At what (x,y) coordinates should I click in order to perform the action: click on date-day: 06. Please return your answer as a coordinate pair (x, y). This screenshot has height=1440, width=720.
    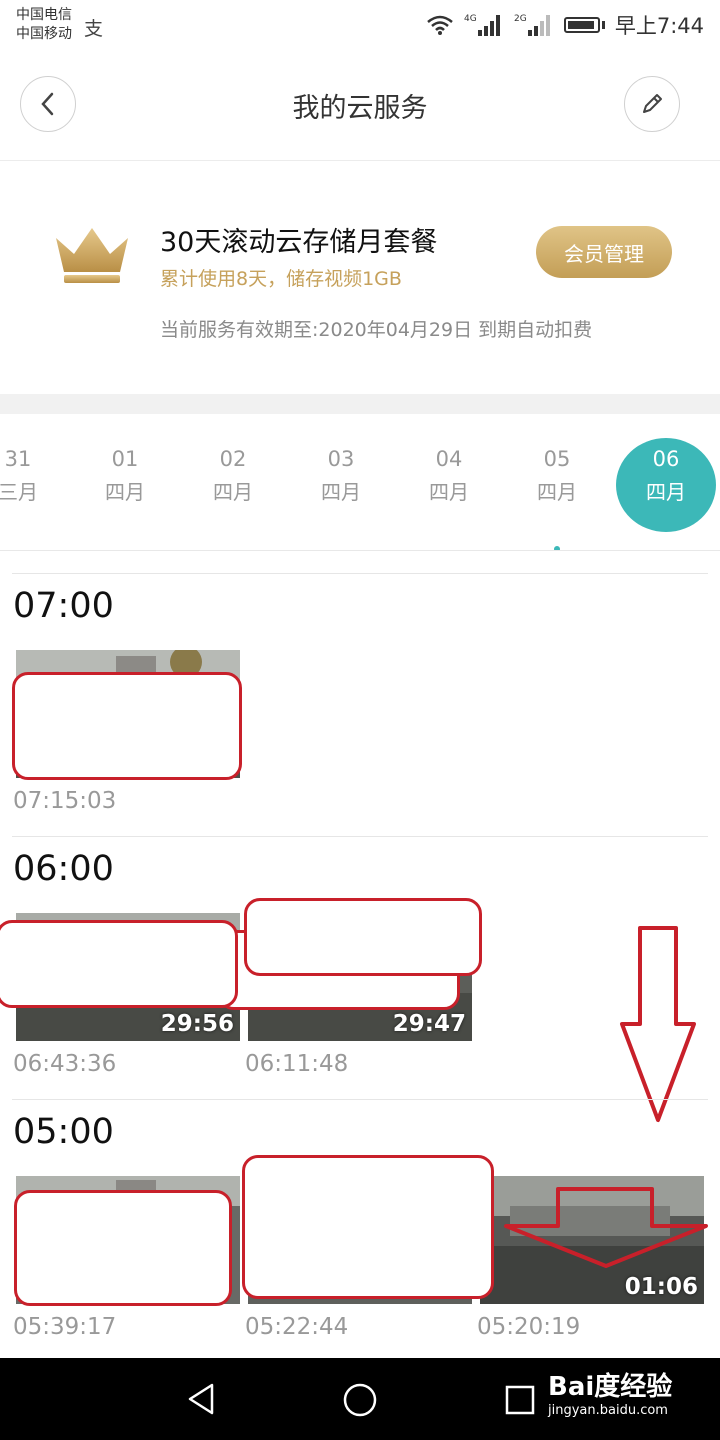
    Looking at the image, I should click on (666, 459).